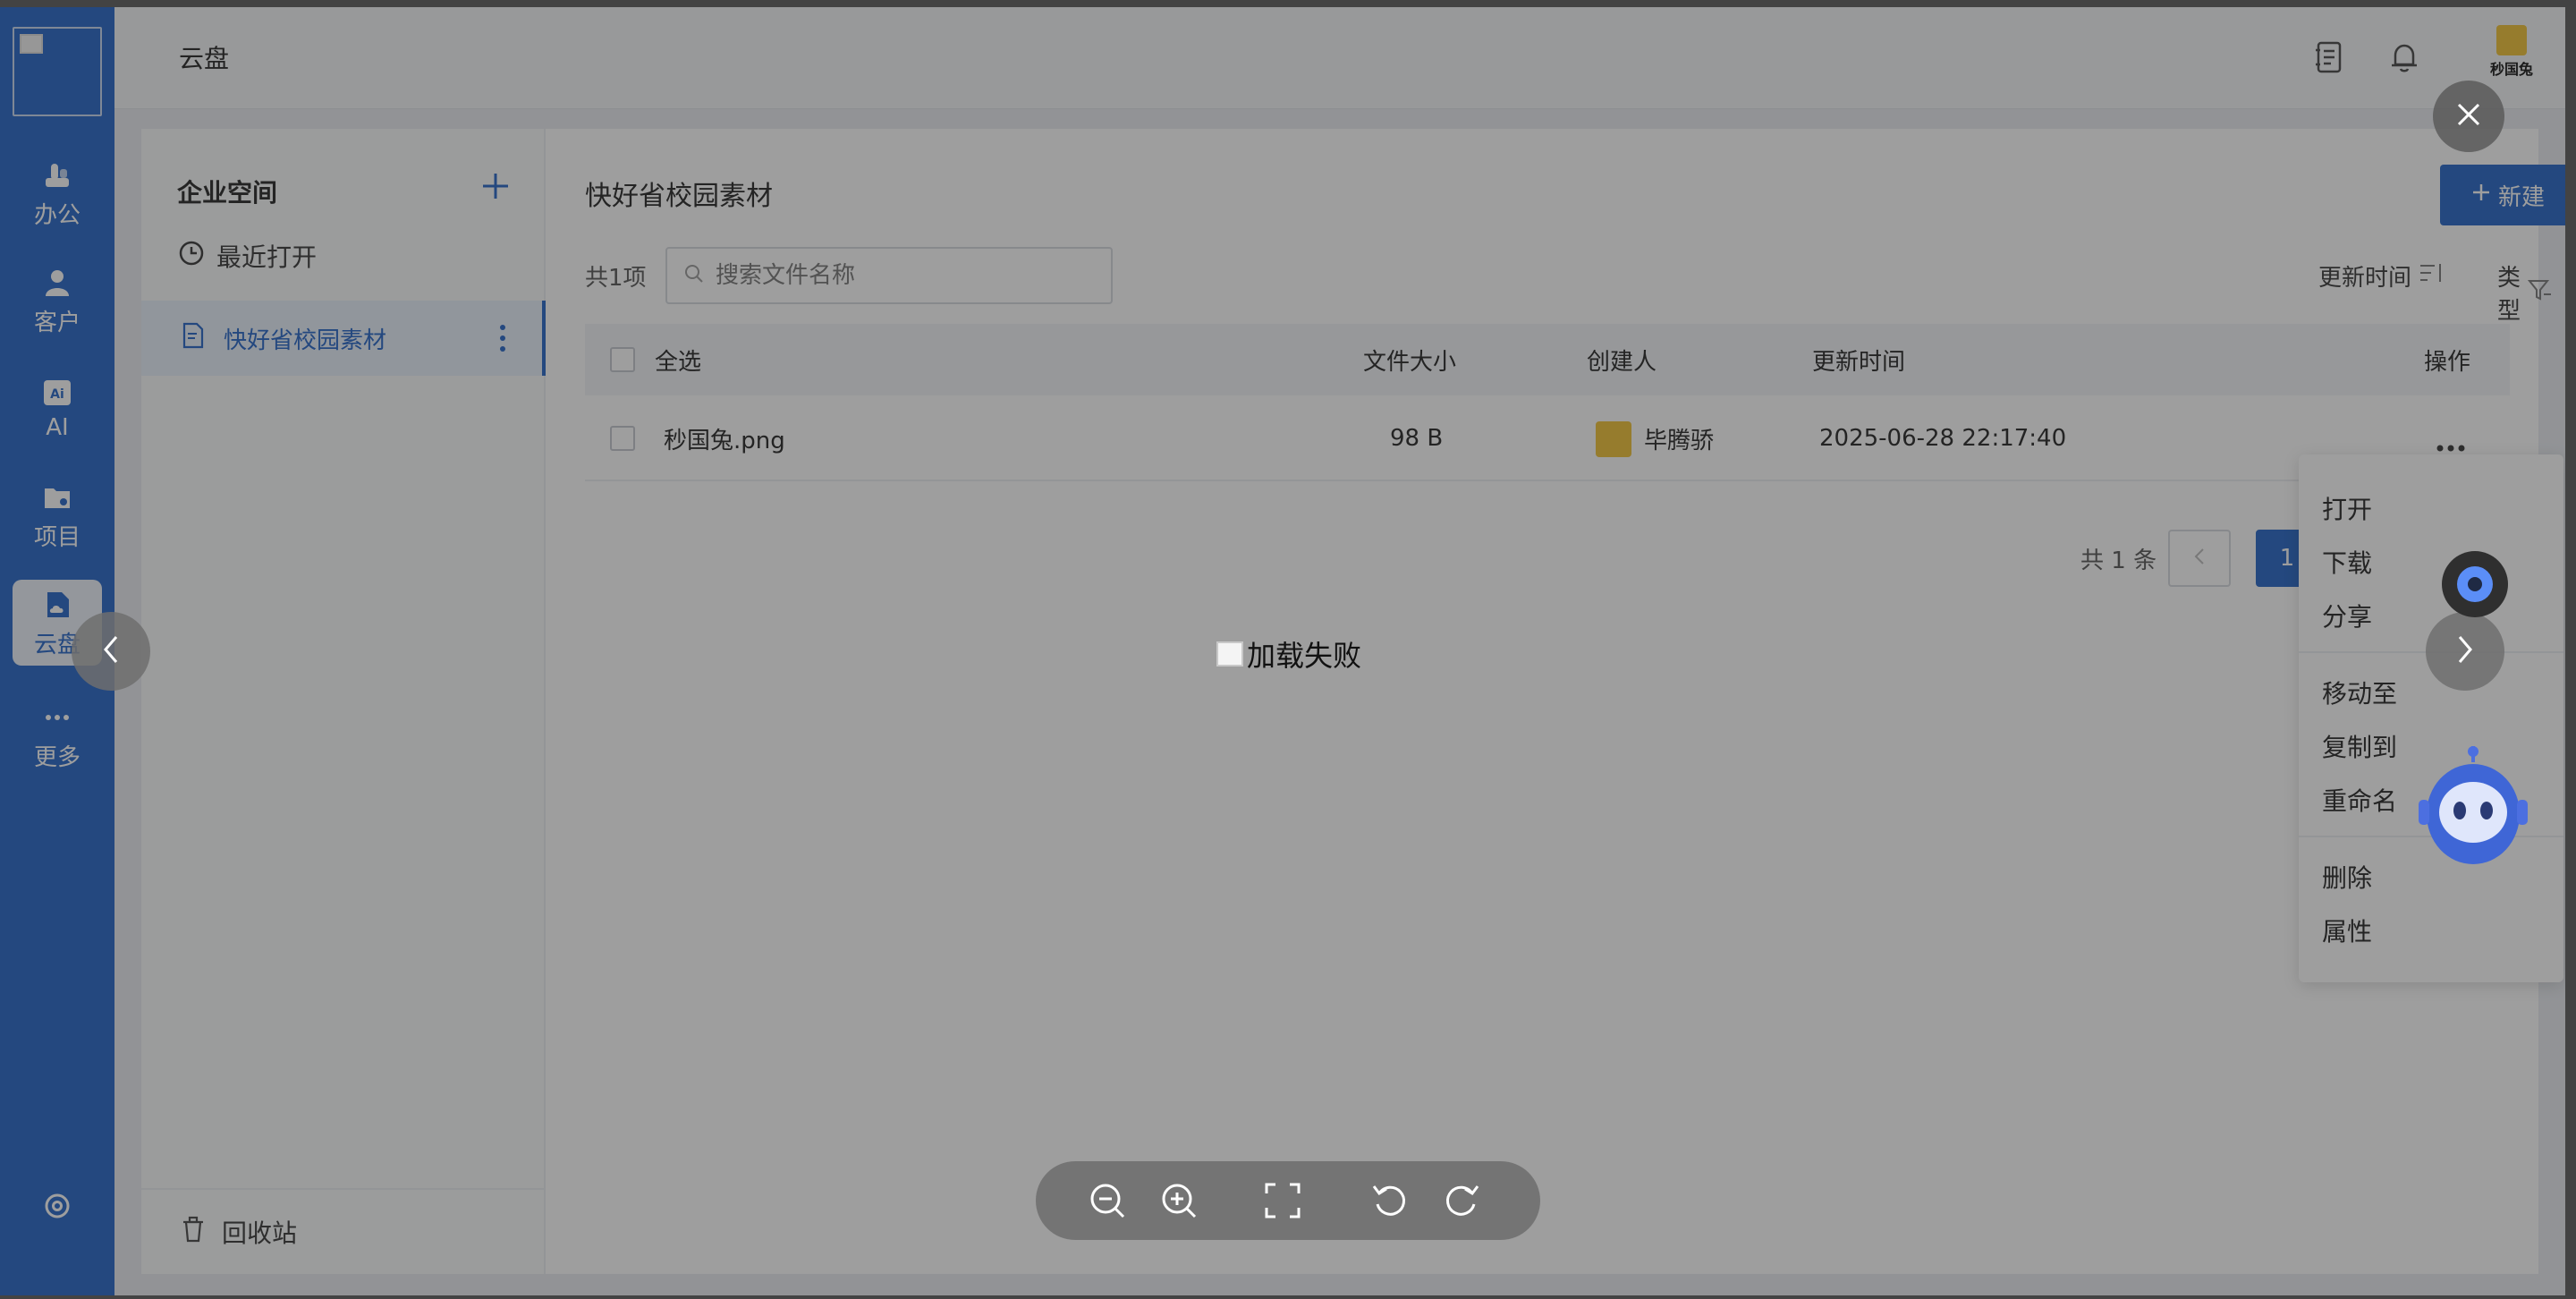 This screenshot has width=2576, height=1299. I want to click on chevron-left-icon, so click(111, 651).